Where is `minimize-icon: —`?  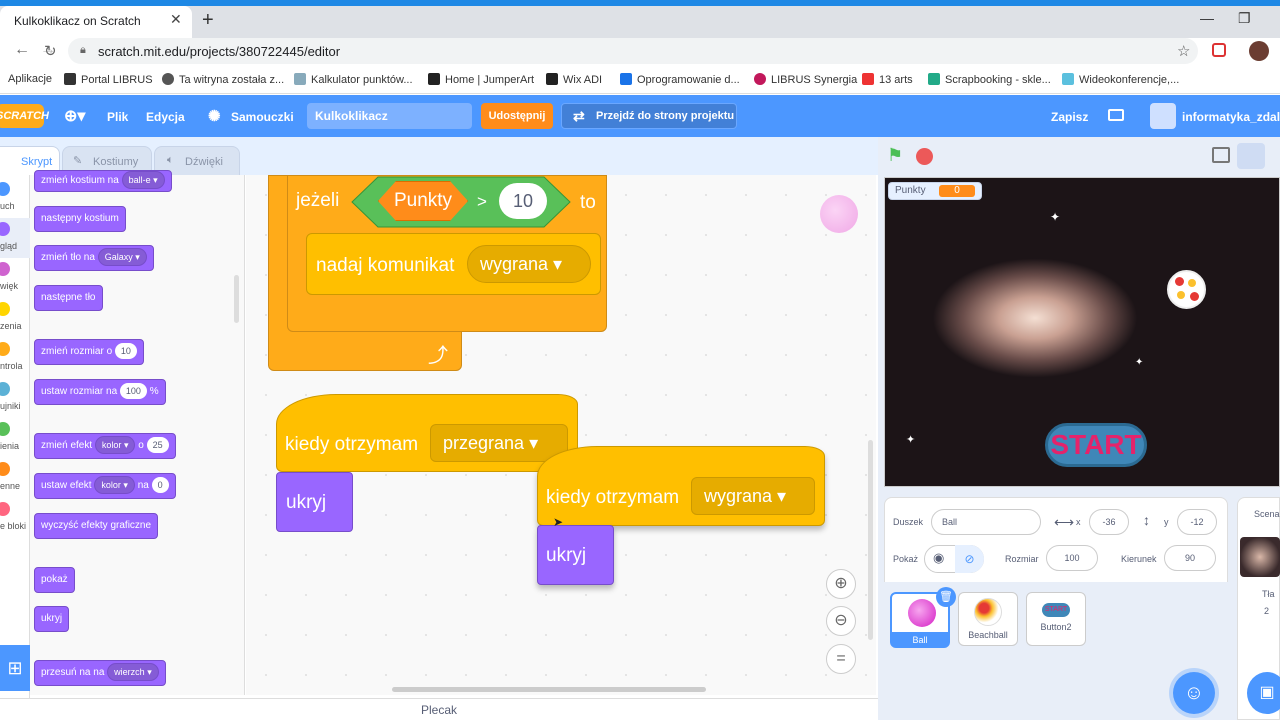
minimize-icon: — is located at coordinates (1207, 18).